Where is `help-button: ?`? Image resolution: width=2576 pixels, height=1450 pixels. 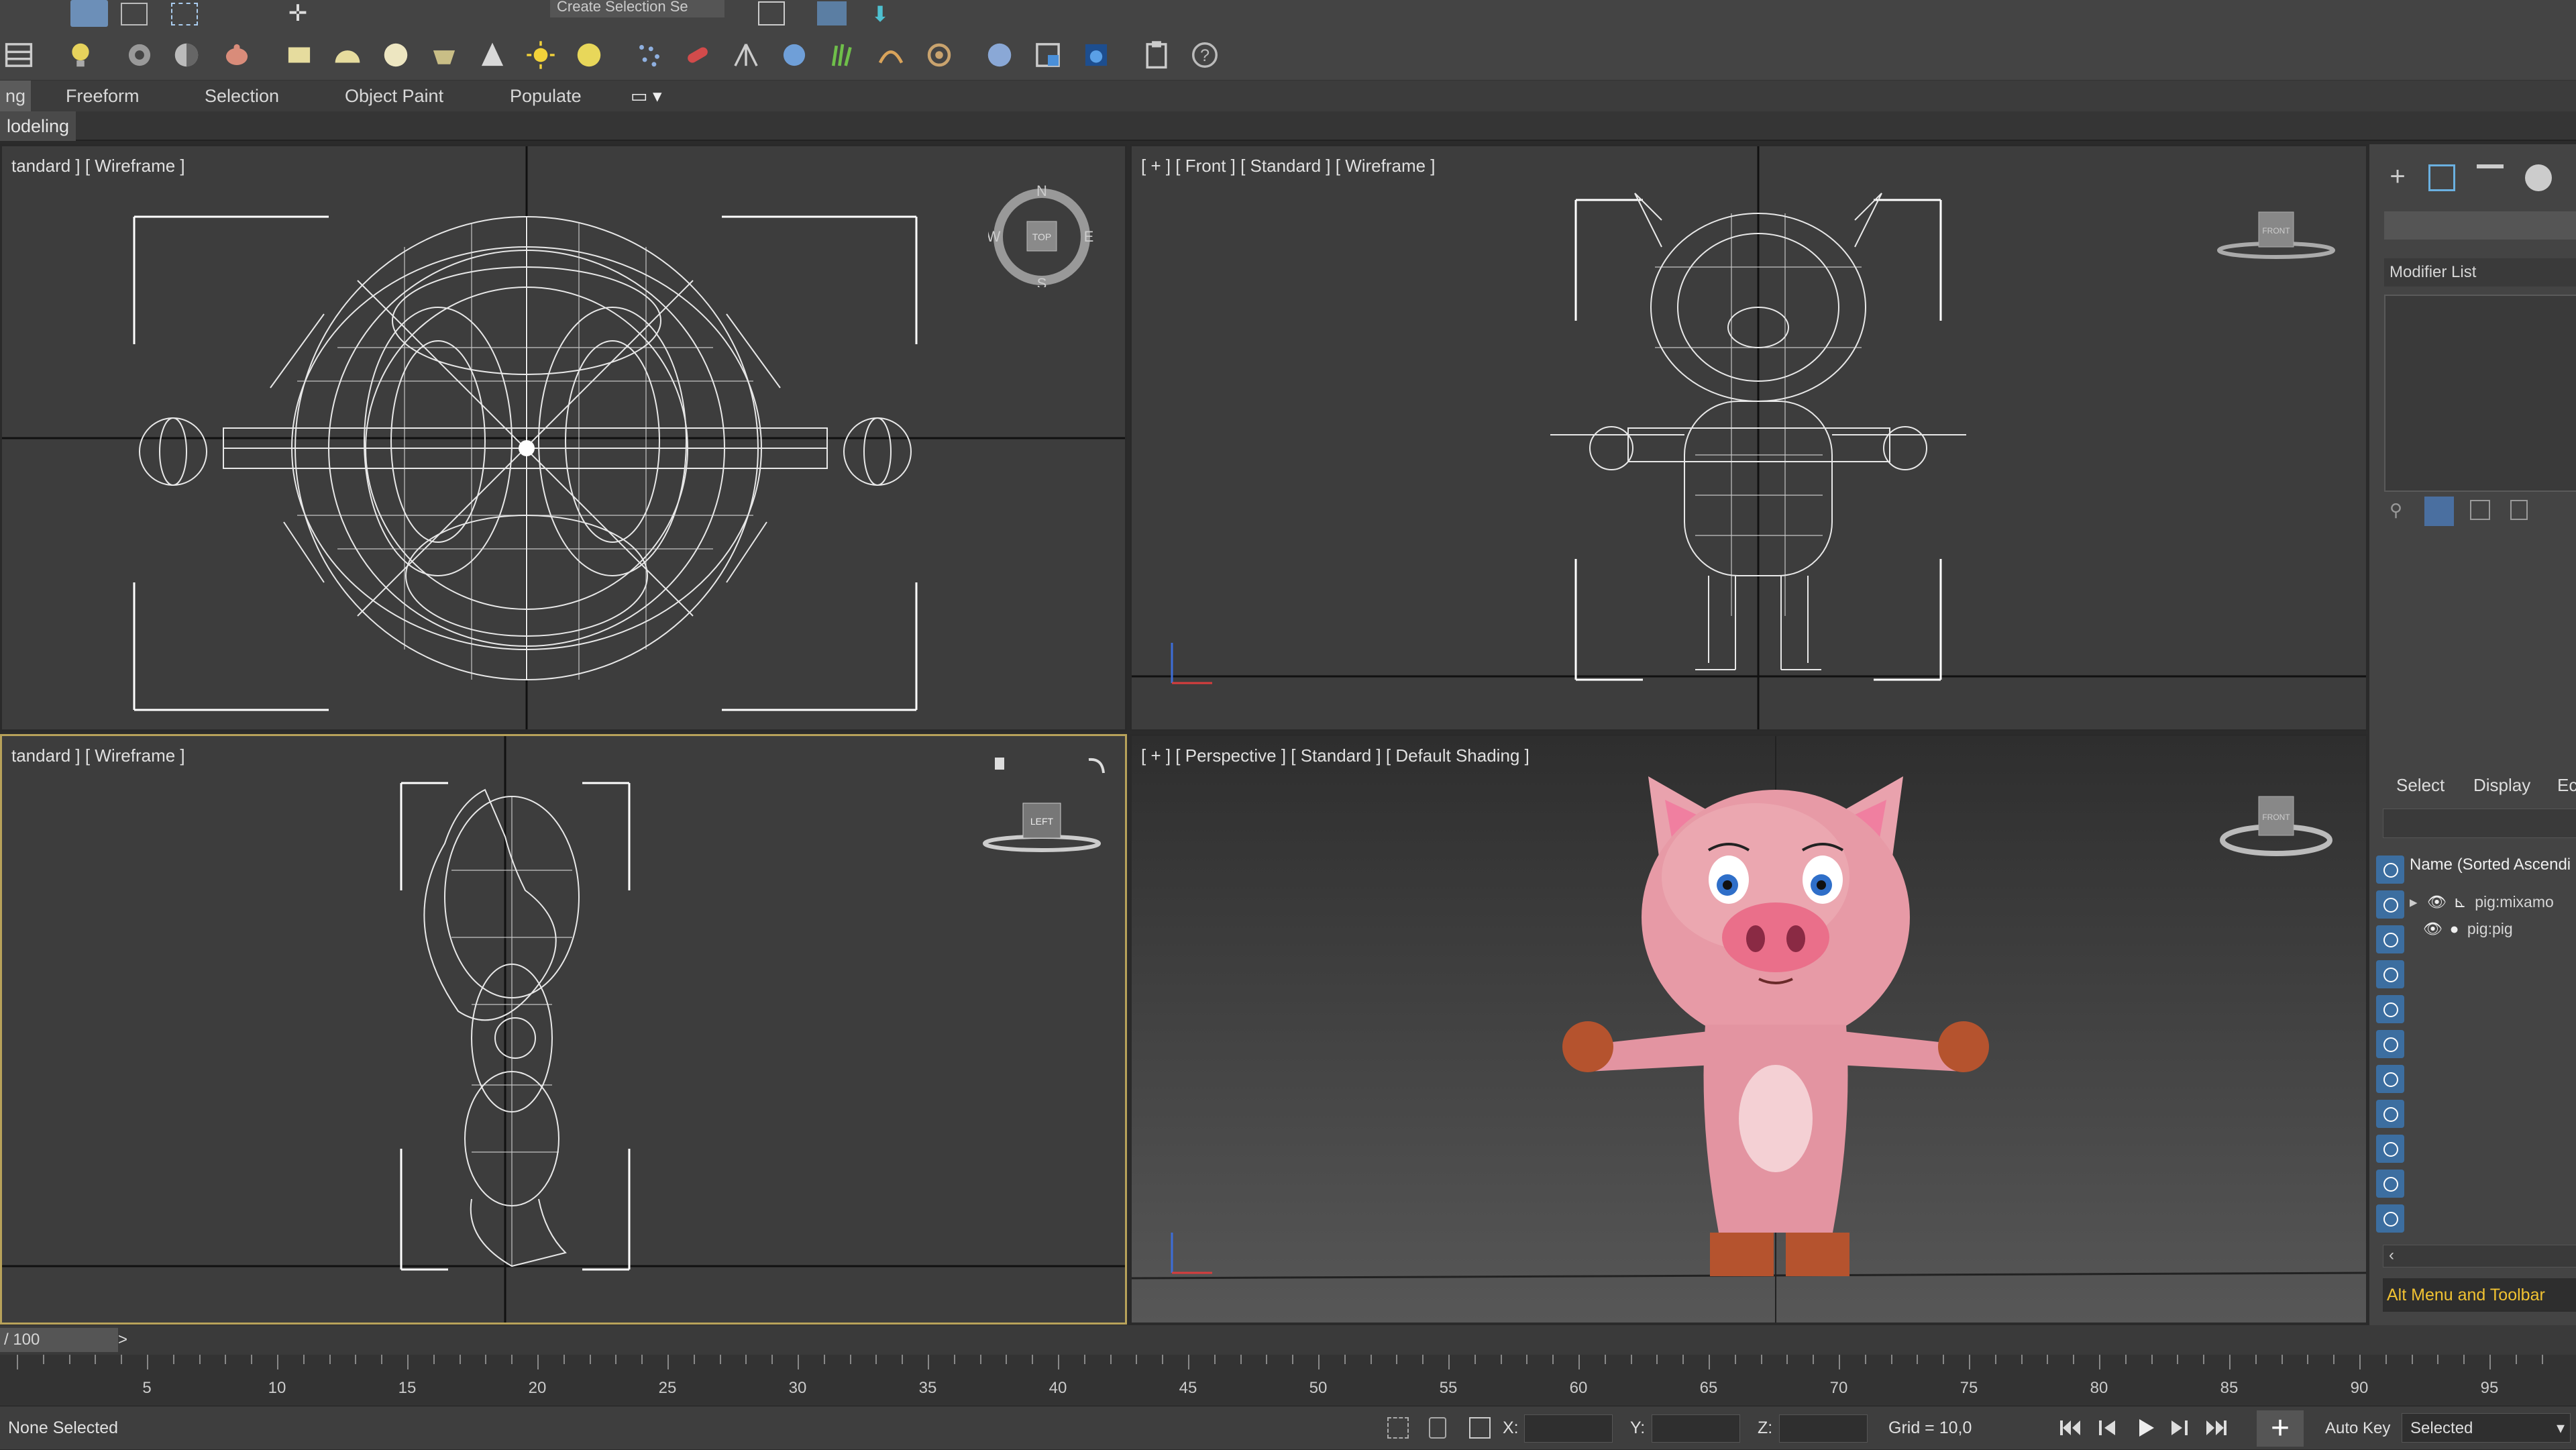
help-button: ? is located at coordinates (1205, 55).